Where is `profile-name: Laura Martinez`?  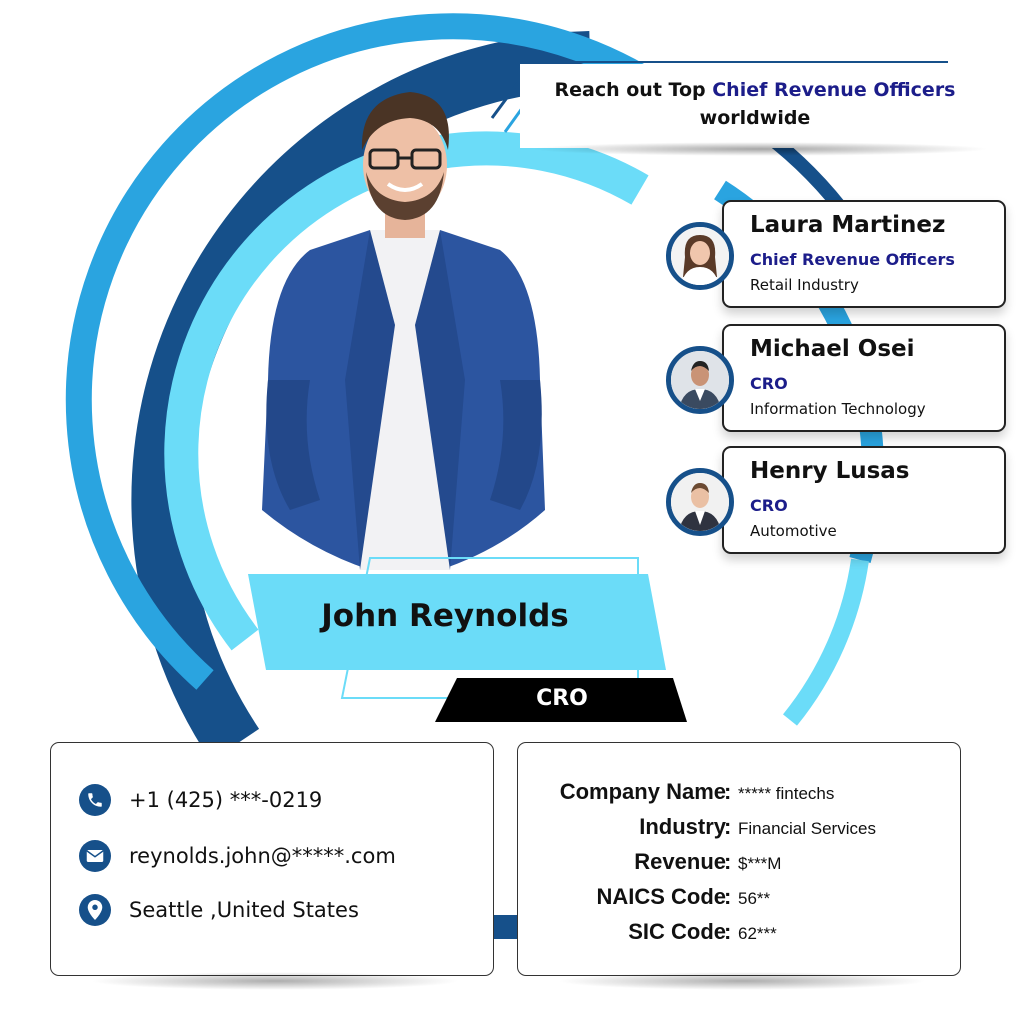 profile-name: Laura Martinez is located at coordinates (848, 225).